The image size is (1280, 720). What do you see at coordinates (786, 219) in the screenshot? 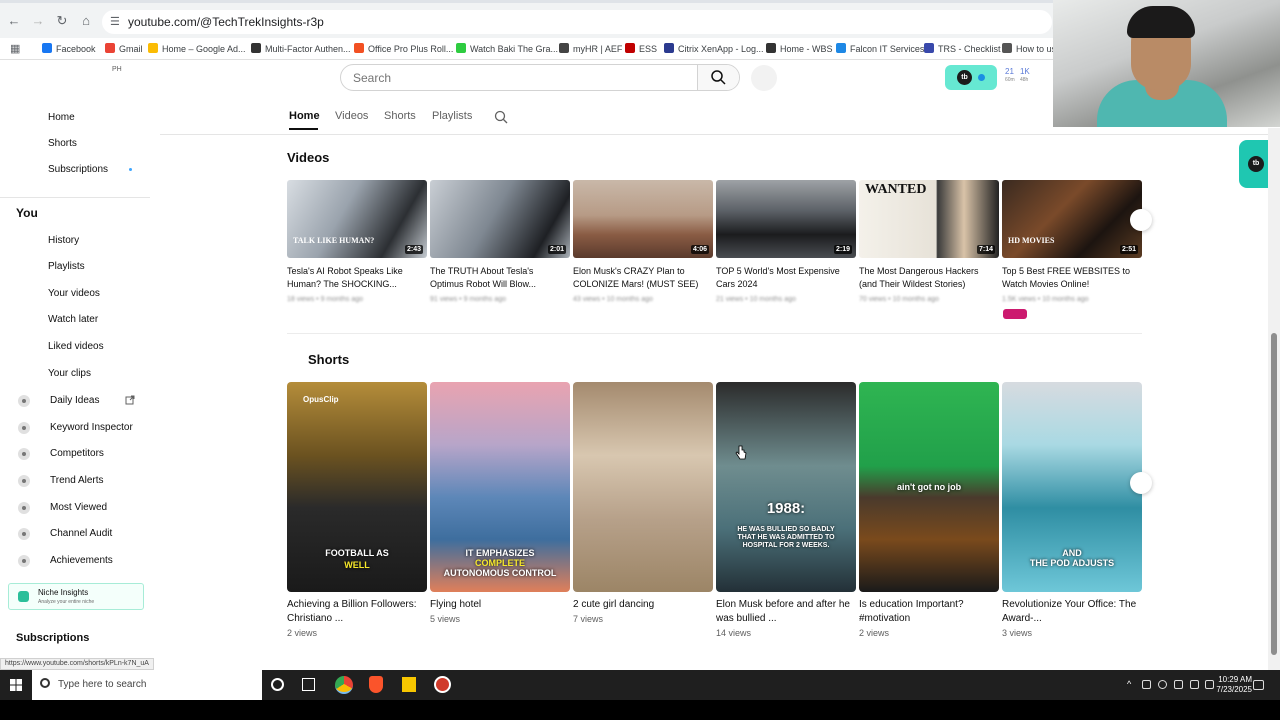
I see `video-thumbnail: 2:19` at bounding box center [786, 219].